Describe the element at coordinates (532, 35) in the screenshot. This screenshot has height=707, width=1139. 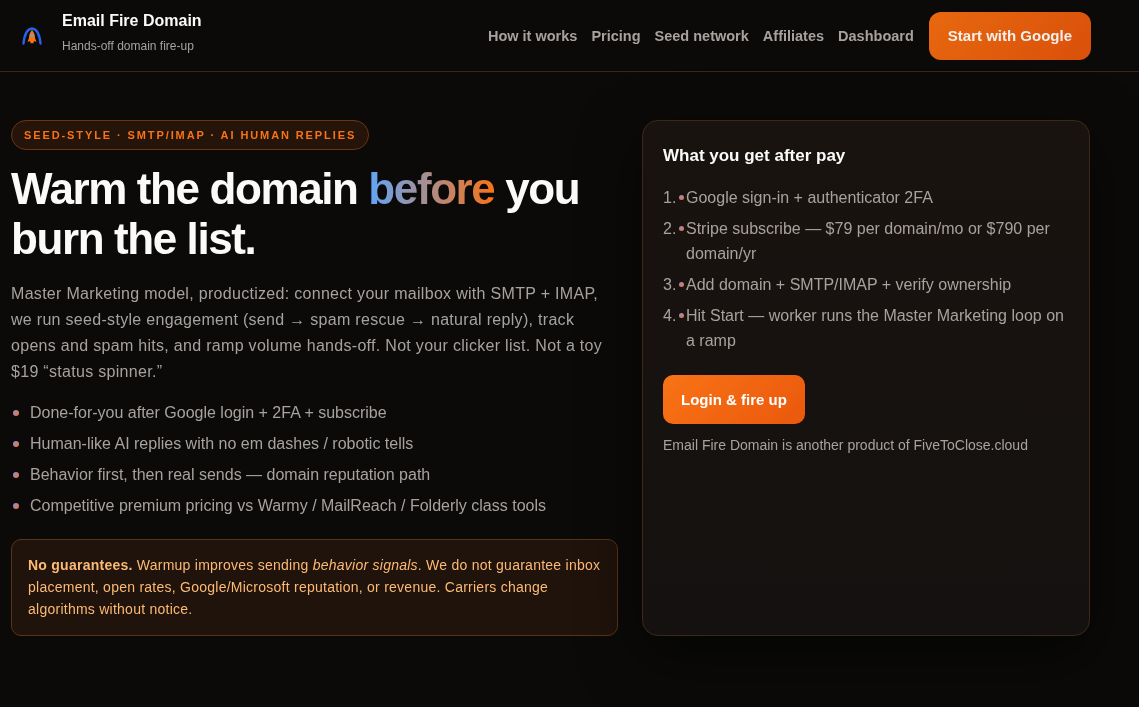
I see `nav-link: How it works` at that location.